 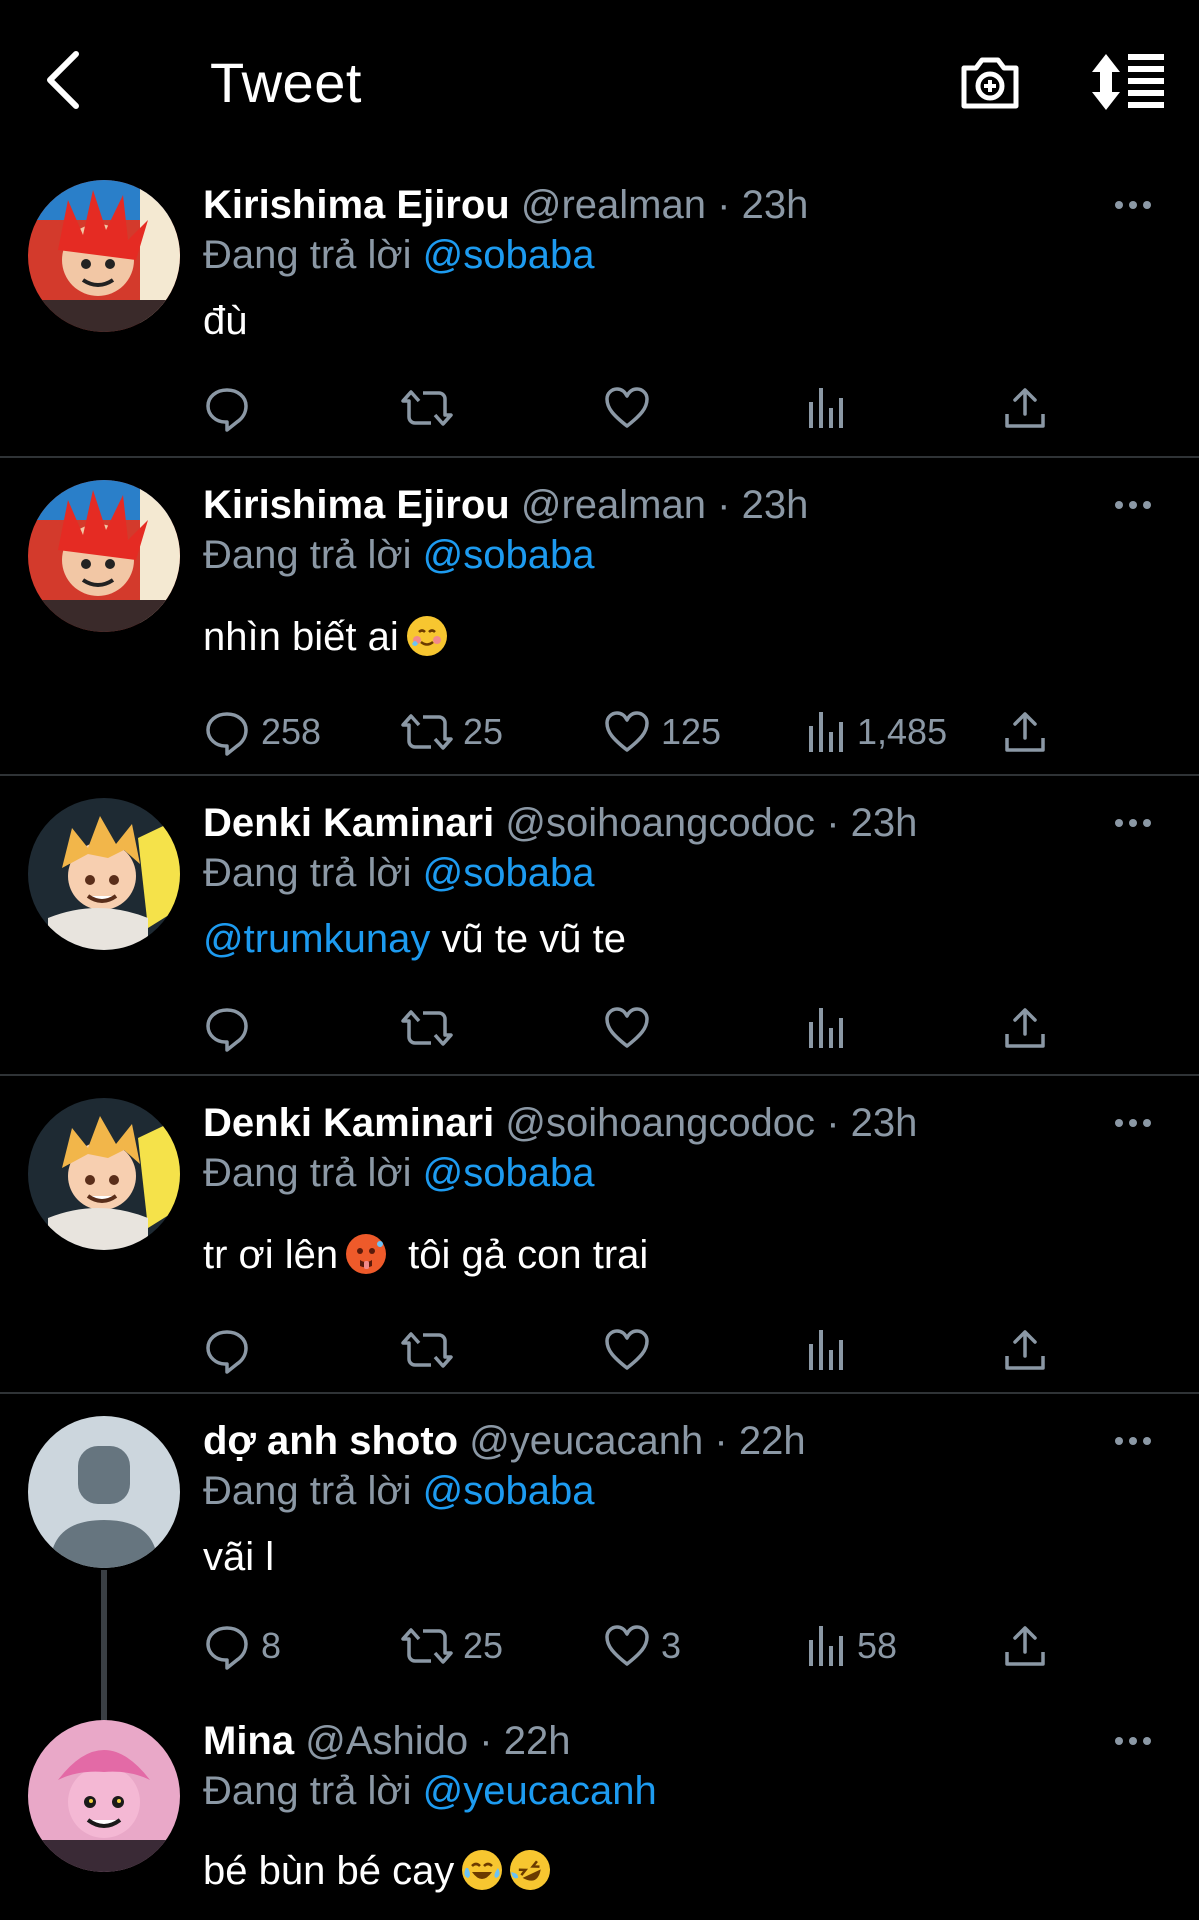 I want to click on replying-to-label: Đang trả lời, so click(x=307, y=255).